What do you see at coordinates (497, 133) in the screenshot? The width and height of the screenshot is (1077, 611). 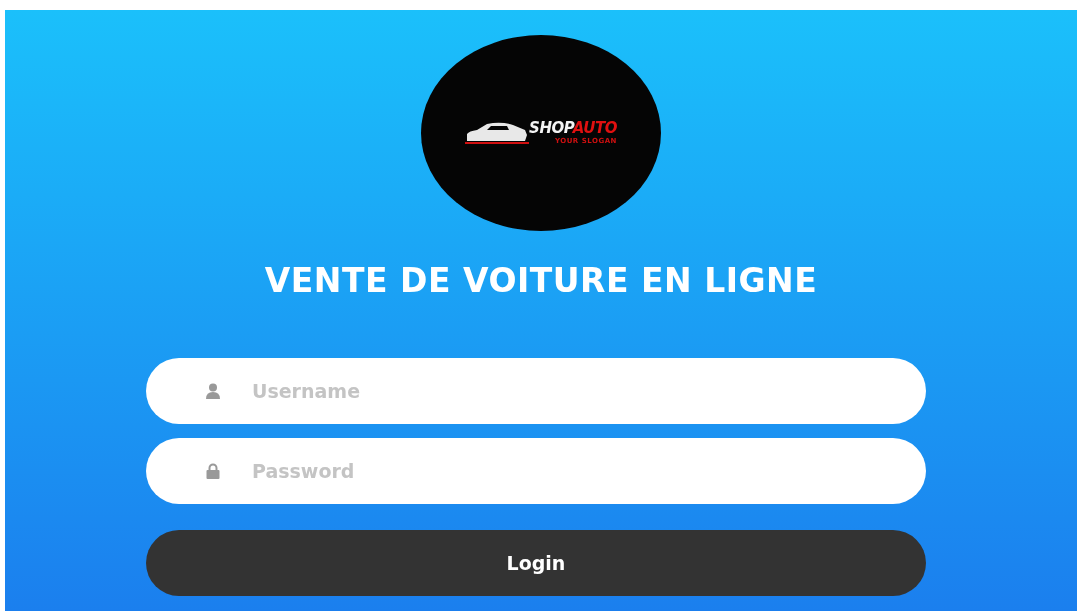 I see `car-icon` at bounding box center [497, 133].